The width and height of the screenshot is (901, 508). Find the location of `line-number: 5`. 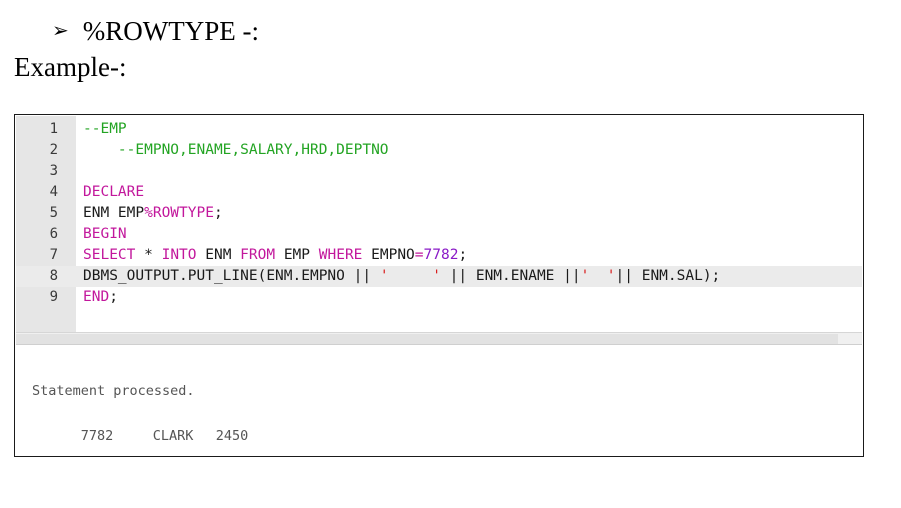

line-number: 5 is located at coordinates (53, 213).